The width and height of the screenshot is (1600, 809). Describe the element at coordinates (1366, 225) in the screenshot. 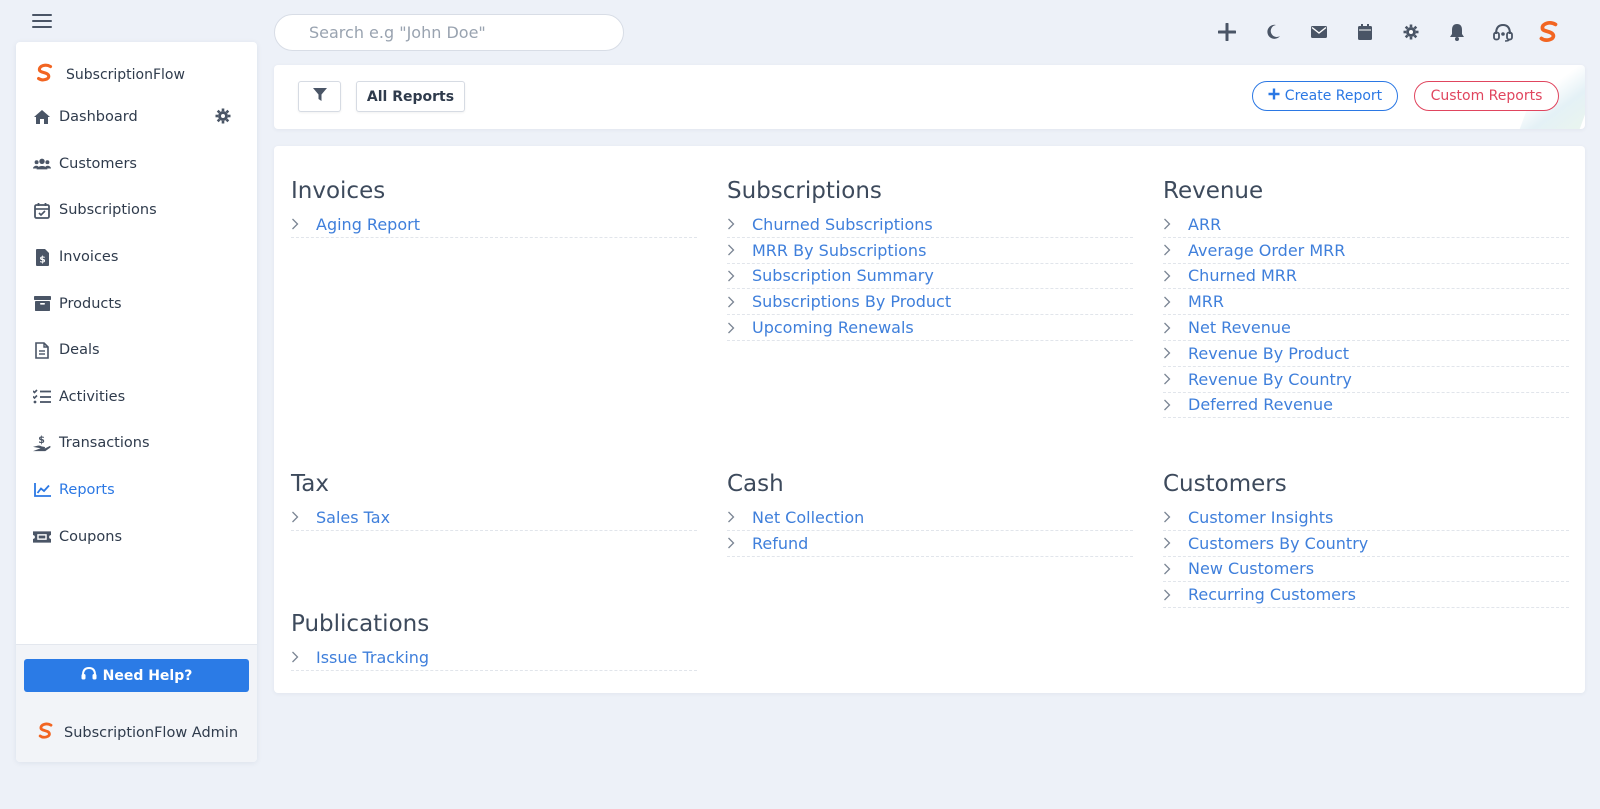

I see `report-link: ARR` at that location.